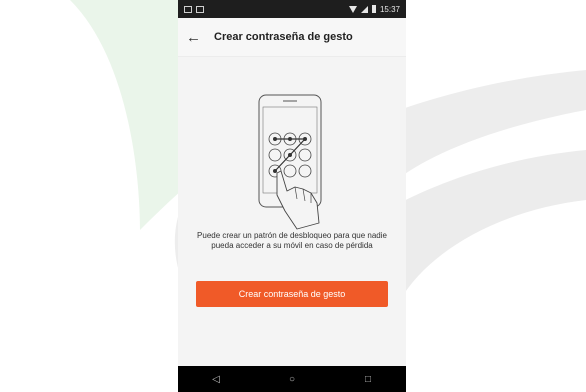 The height and width of the screenshot is (392, 586). Describe the element at coordinates (194, 9) in the screenshot. I see `status-left` at that location.